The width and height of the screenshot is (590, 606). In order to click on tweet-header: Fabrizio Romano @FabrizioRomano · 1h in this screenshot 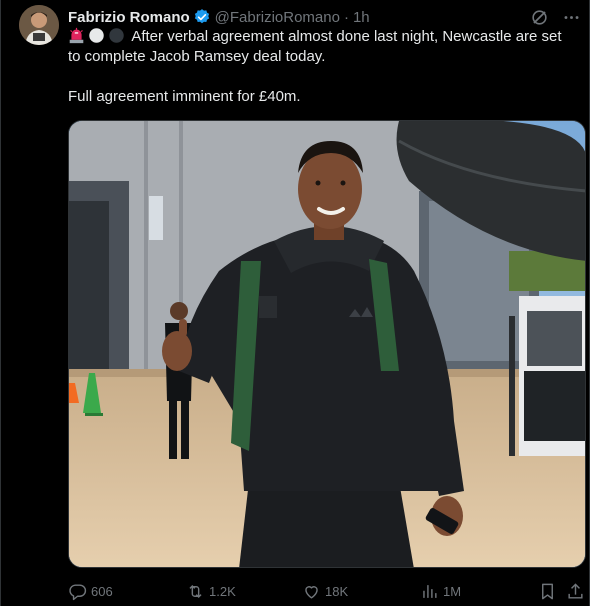, I will do `click(219, 17)`.